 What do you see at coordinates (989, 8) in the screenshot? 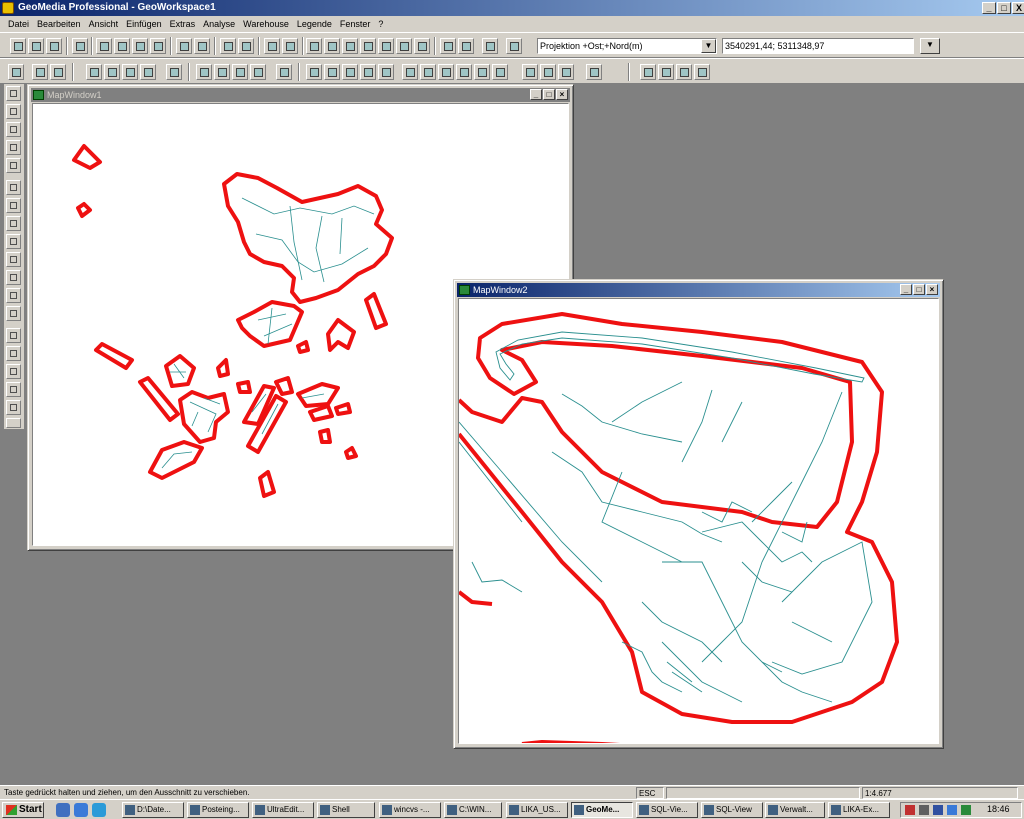
I see `minimize-button: _` at bounding box center [989, 8].